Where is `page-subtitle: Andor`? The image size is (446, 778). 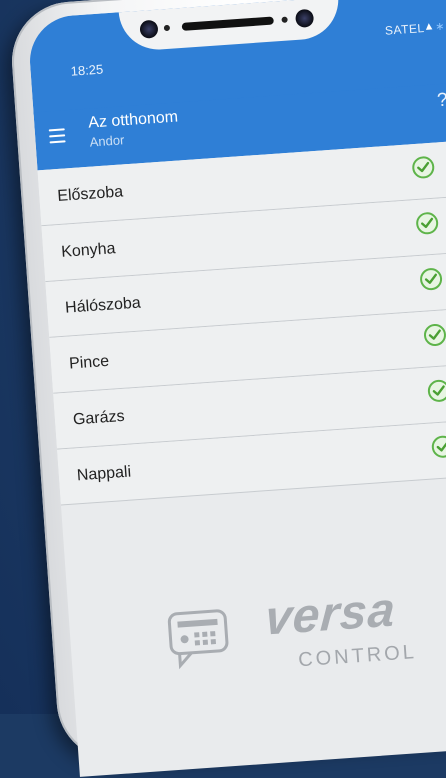
page-subtitle: Andor is located at coordinates (107, 141).